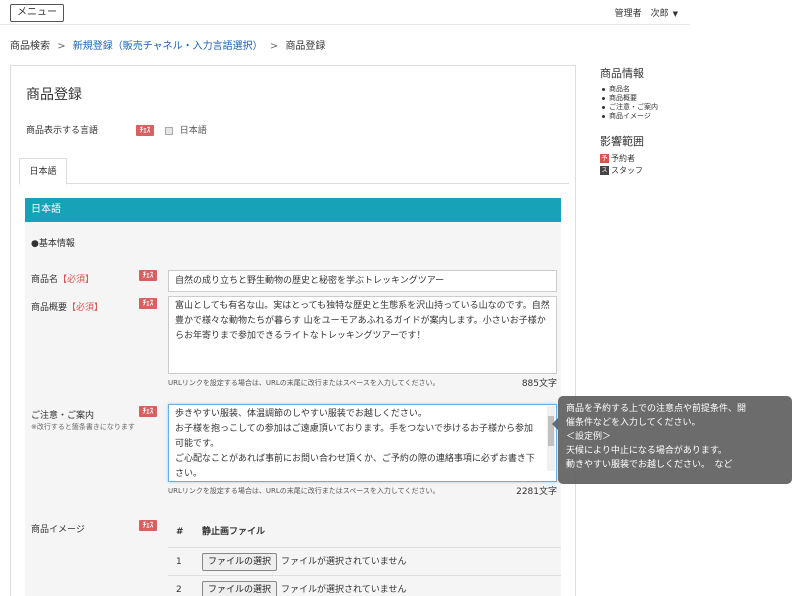 The width and height of the screenshot is (800, 596). I want to click on list-item: 商品名, so click(695, 89).